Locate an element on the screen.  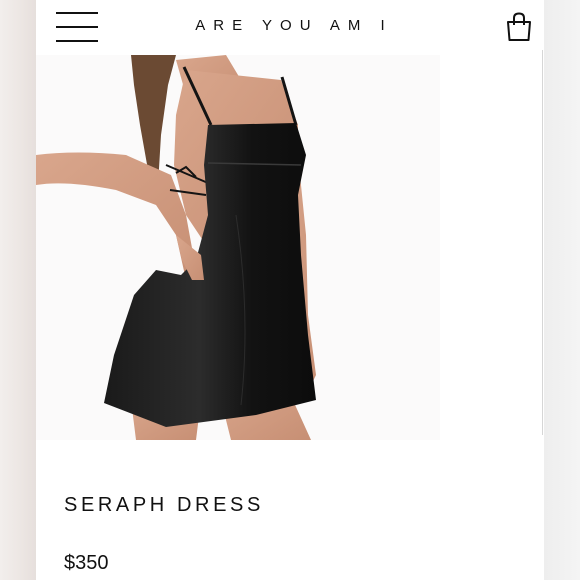
brand-logo: ARE YOU AM I is located at coordinates (294, 25).